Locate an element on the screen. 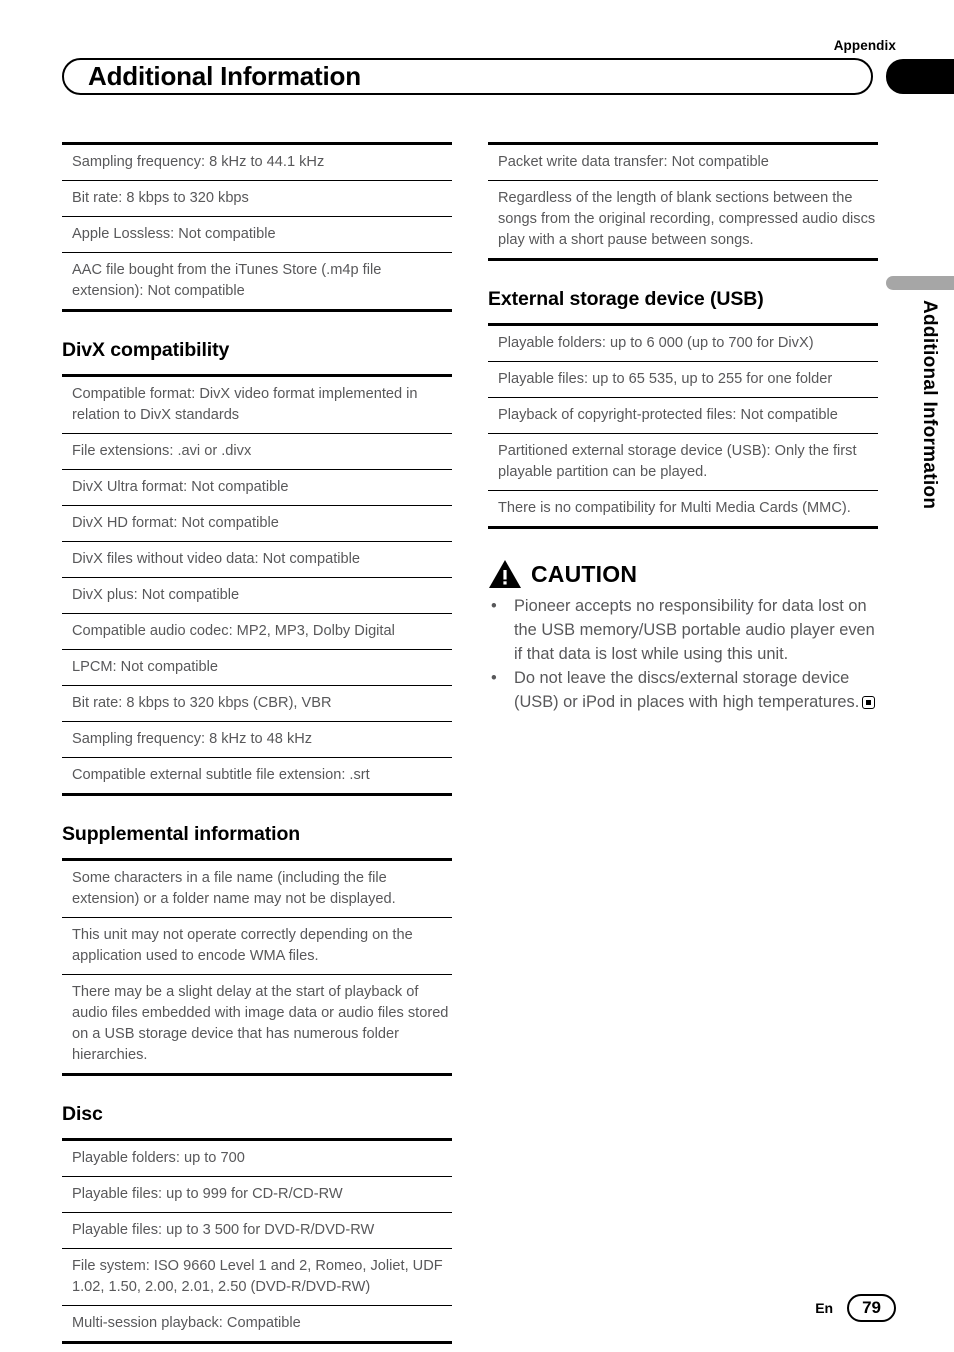 The width and height of the screenshot is (954, 1352). end-of-section-icon is located at coordinates (869, 703).